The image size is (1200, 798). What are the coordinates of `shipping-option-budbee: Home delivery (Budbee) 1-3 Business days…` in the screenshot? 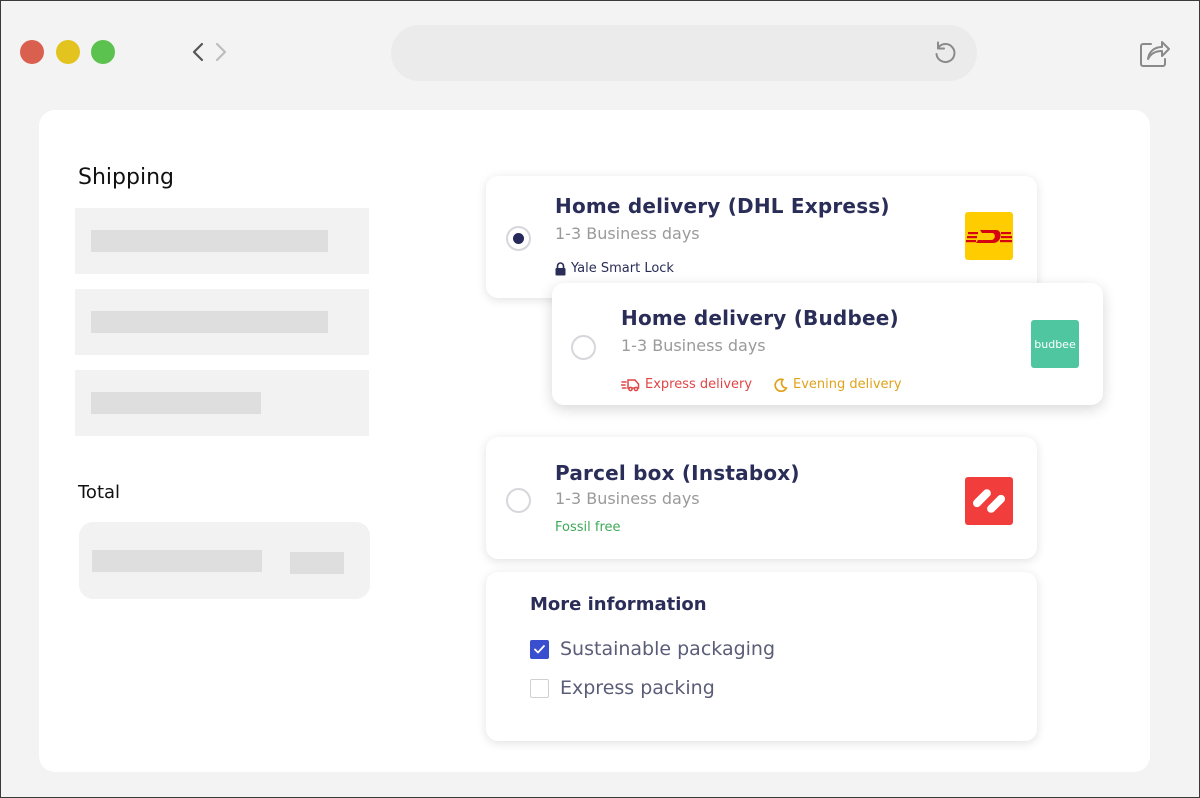 It's located at (827, 344).